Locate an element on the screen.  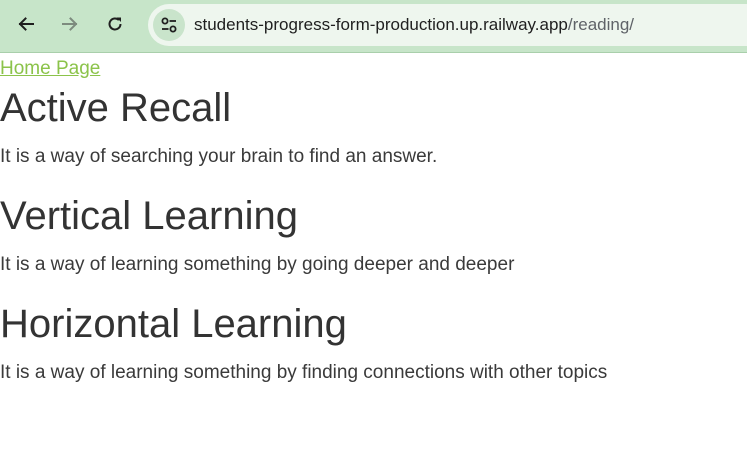
home-page-link: Home Page is located at coordinates (50, 69).